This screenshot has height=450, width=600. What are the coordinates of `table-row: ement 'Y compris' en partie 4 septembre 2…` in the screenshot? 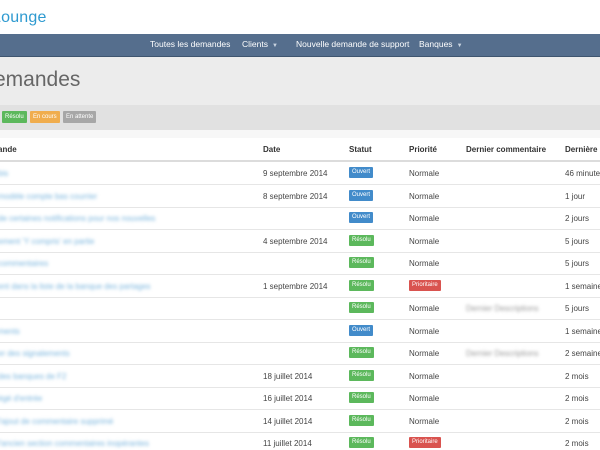 It's located at (300, 241).